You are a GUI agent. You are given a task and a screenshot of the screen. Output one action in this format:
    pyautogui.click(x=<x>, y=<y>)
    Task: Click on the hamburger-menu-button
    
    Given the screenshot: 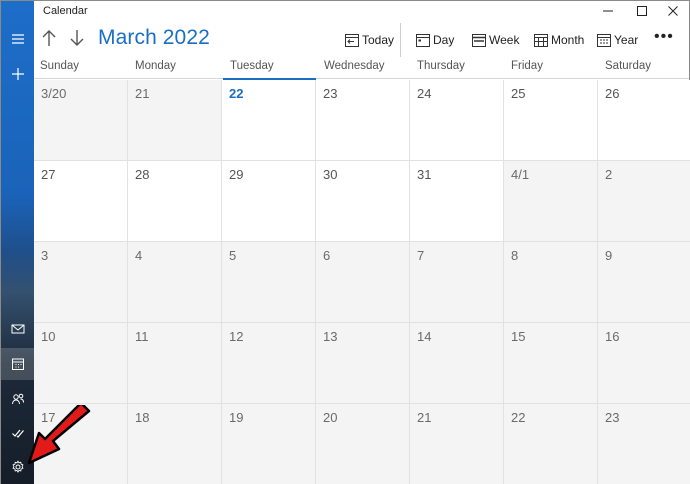 What is the action you would take?
    pyautogui.click(x=17, y=39)
    